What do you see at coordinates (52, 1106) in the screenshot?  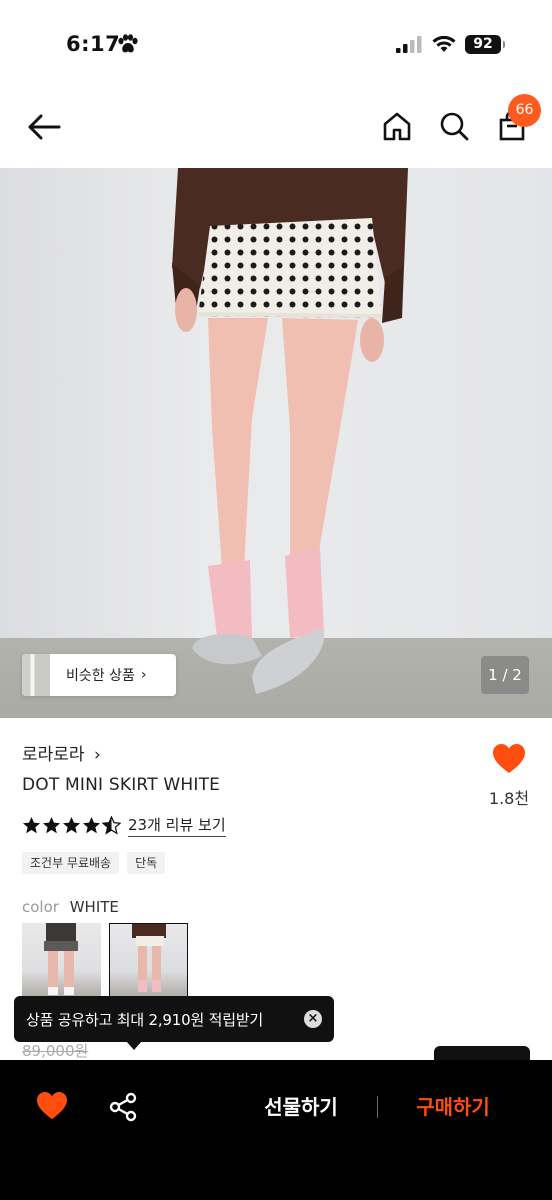 I see `wishlist-heart-icon` at bounding box center [52, 1106].